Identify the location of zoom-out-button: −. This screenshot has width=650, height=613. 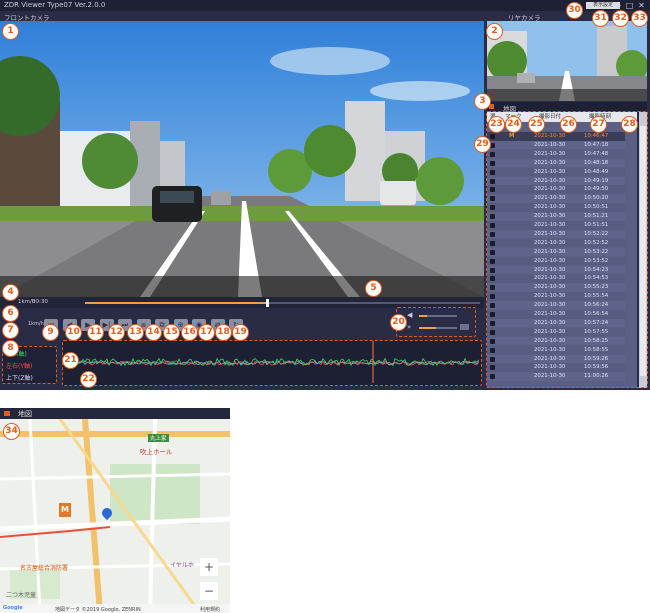
(209, 591).